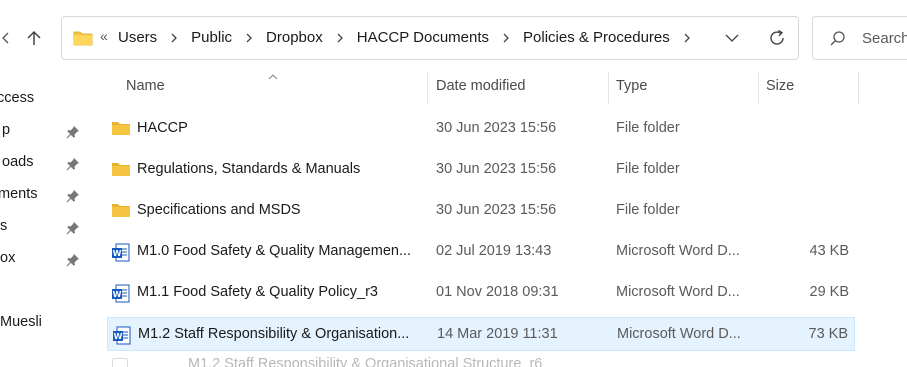 The width and height of the screenshot is (907, 367). I want to click on nav-item-label: ments, so click(19, 194).